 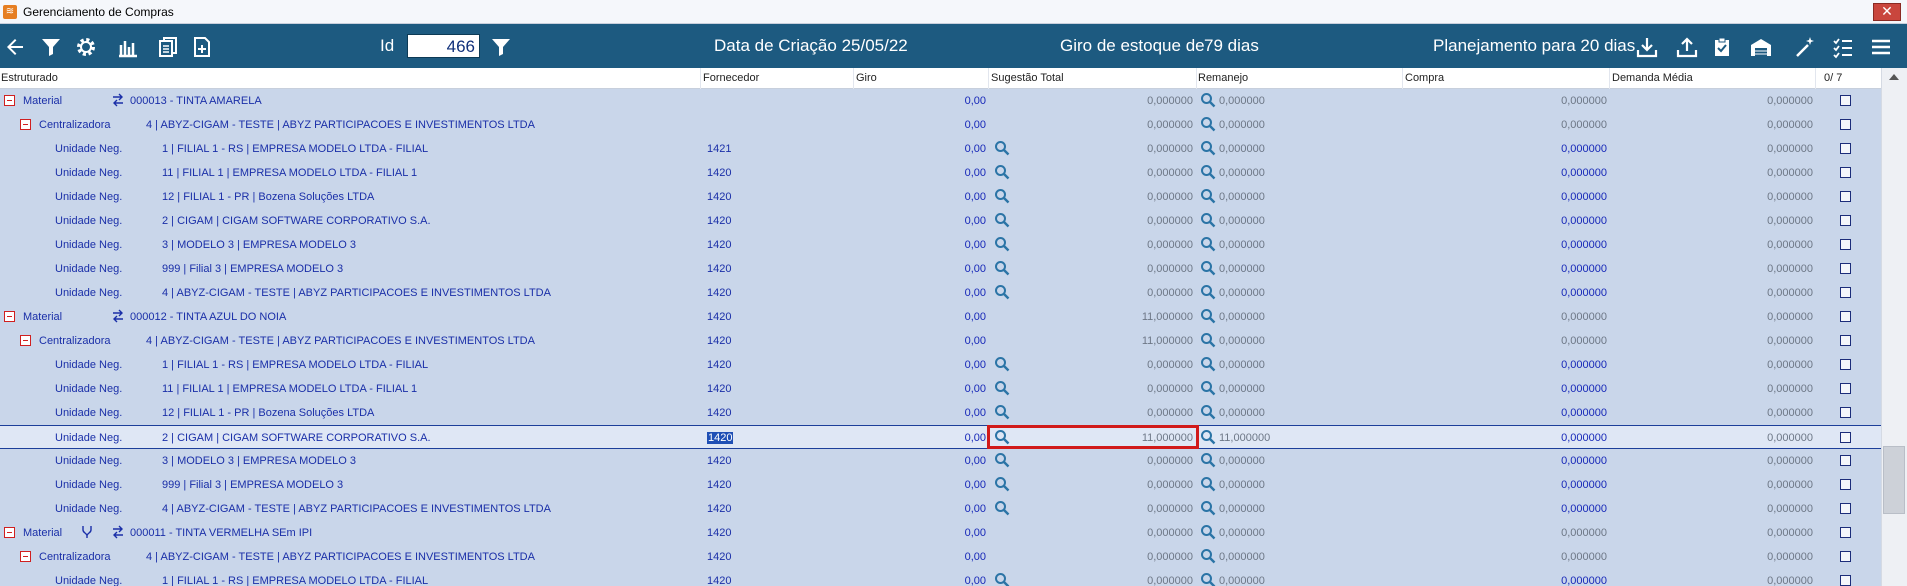 I want to click on col-estruturado: Estruturado, so click(x=29, y=78).